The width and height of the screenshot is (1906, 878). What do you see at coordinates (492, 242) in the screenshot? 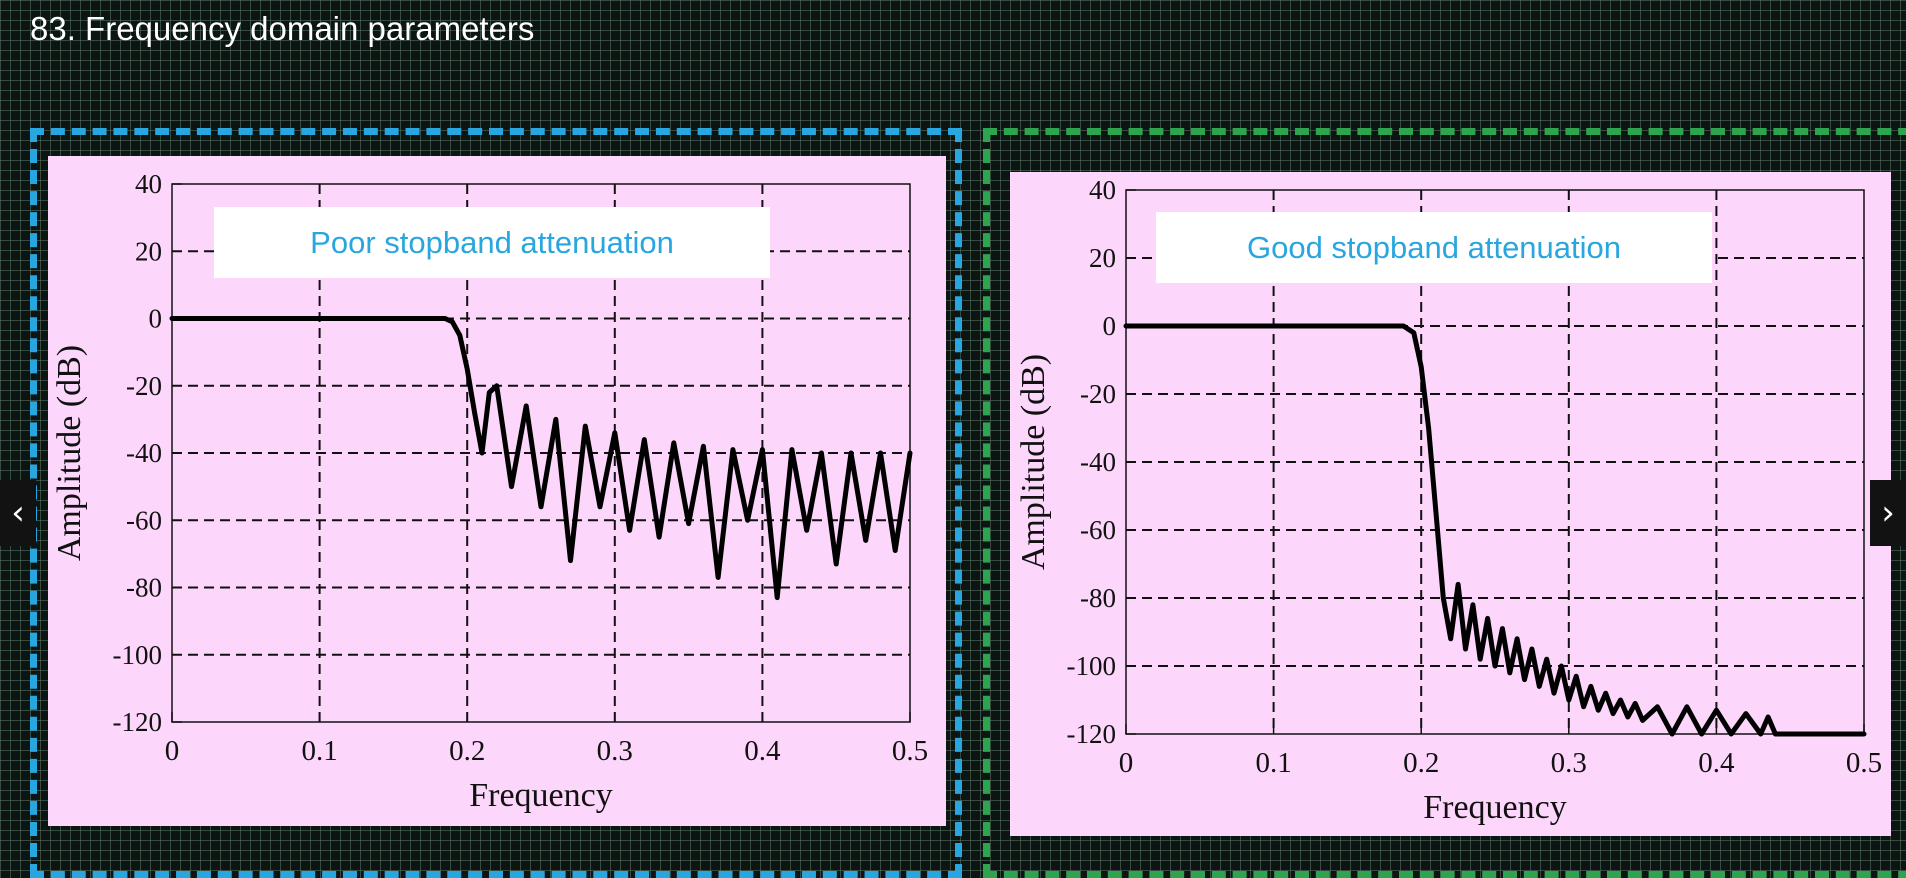
I see `chart-title-poor: Poor stopband attenuation` at bounding box center [492, 242].